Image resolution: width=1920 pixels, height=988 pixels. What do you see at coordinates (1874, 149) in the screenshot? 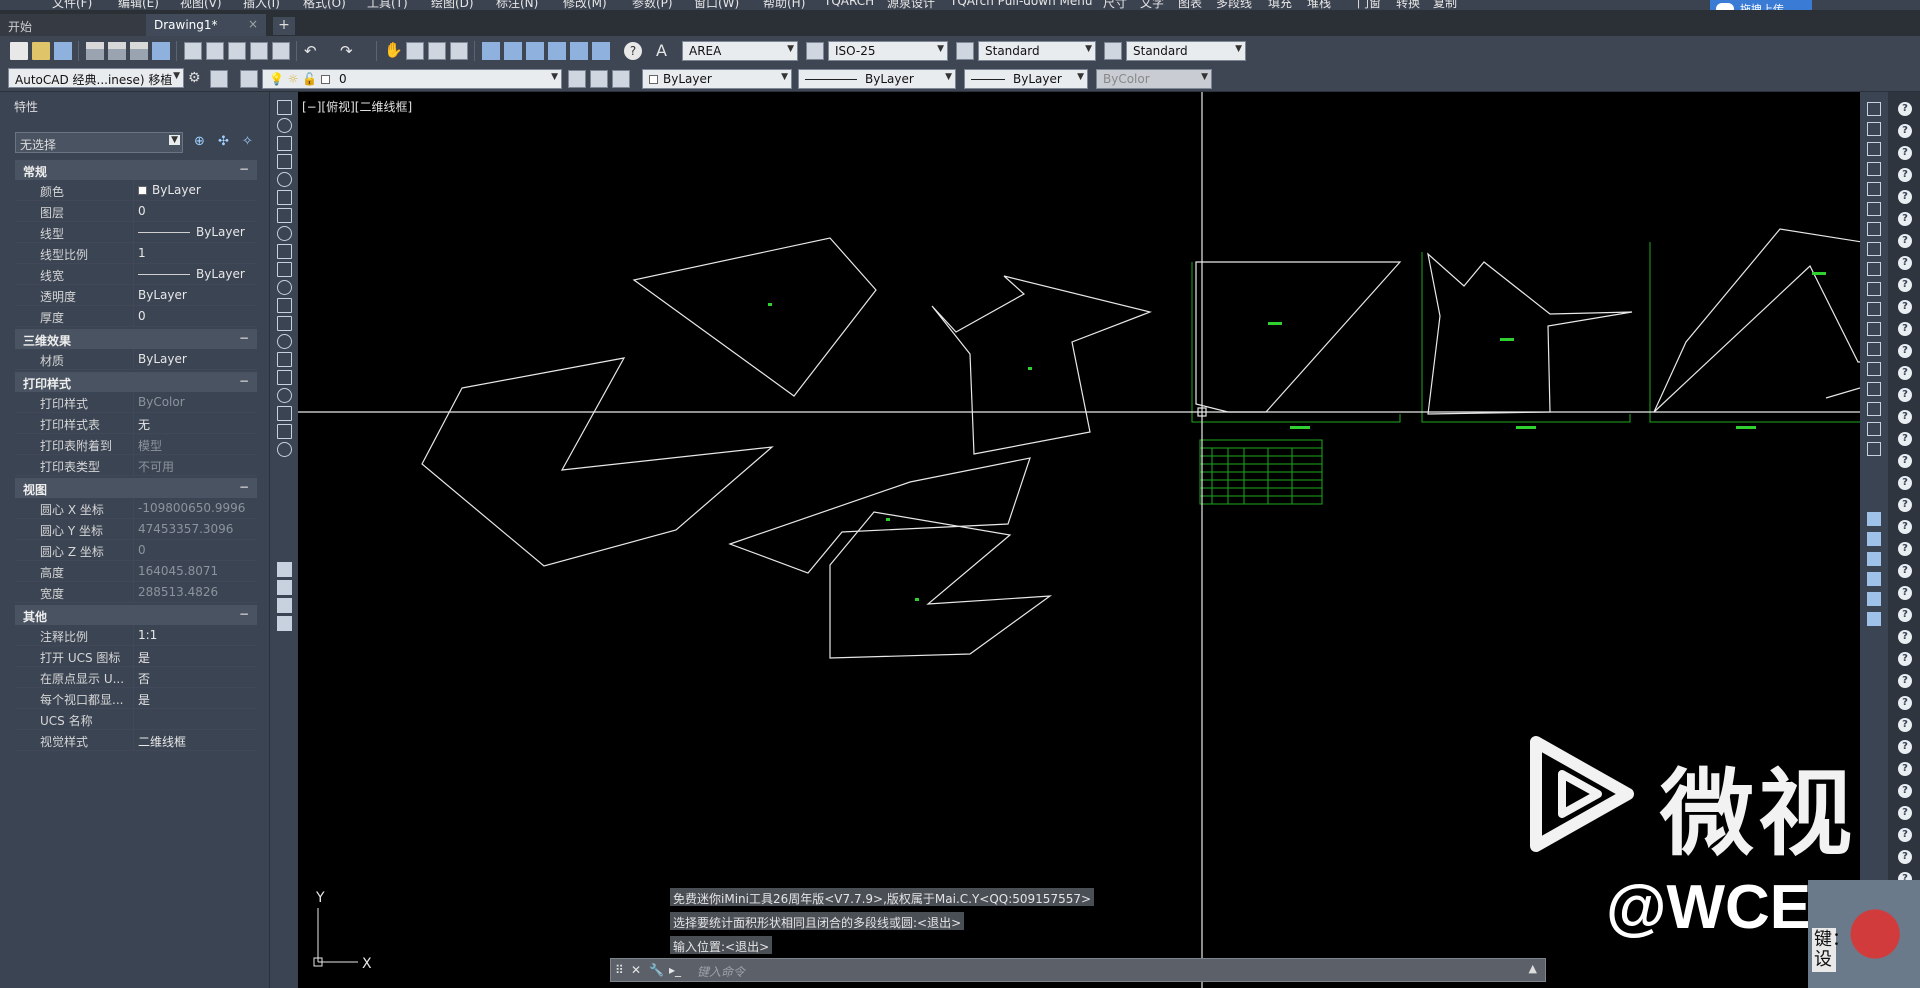
I see `mirror-icon` at bounding box center [1874, 149].